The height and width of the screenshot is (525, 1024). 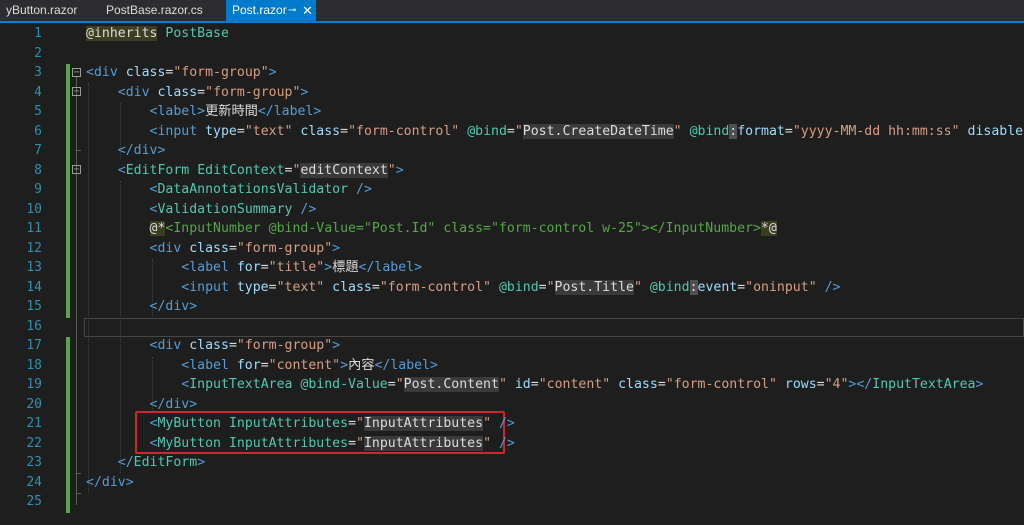 I want to click on code-text: <EditForm EditContext="editContext">, so click(x=245, y=171).